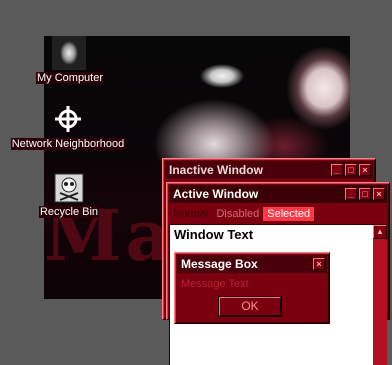 The image size is (392, 365). What do you see at coordinates (68, 120) in the screenshot?
I see `network-crosshair-icon` at bounding box center [68, 120].